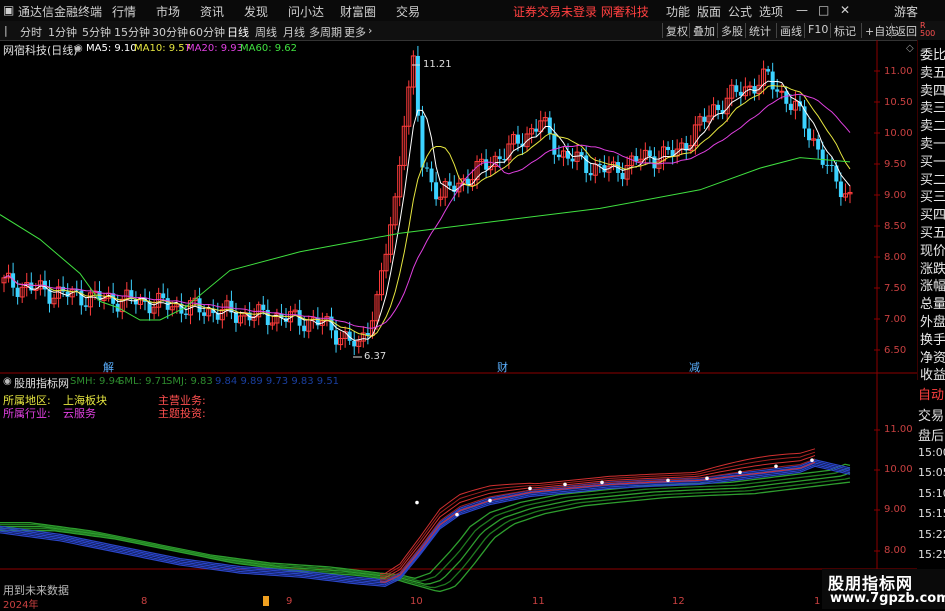 This screenshot has height=611, width=945. What do you see at coordinates (108, 367) in the screenshot?
I see `marker-jie: 解` at bounding box center [108, 367].